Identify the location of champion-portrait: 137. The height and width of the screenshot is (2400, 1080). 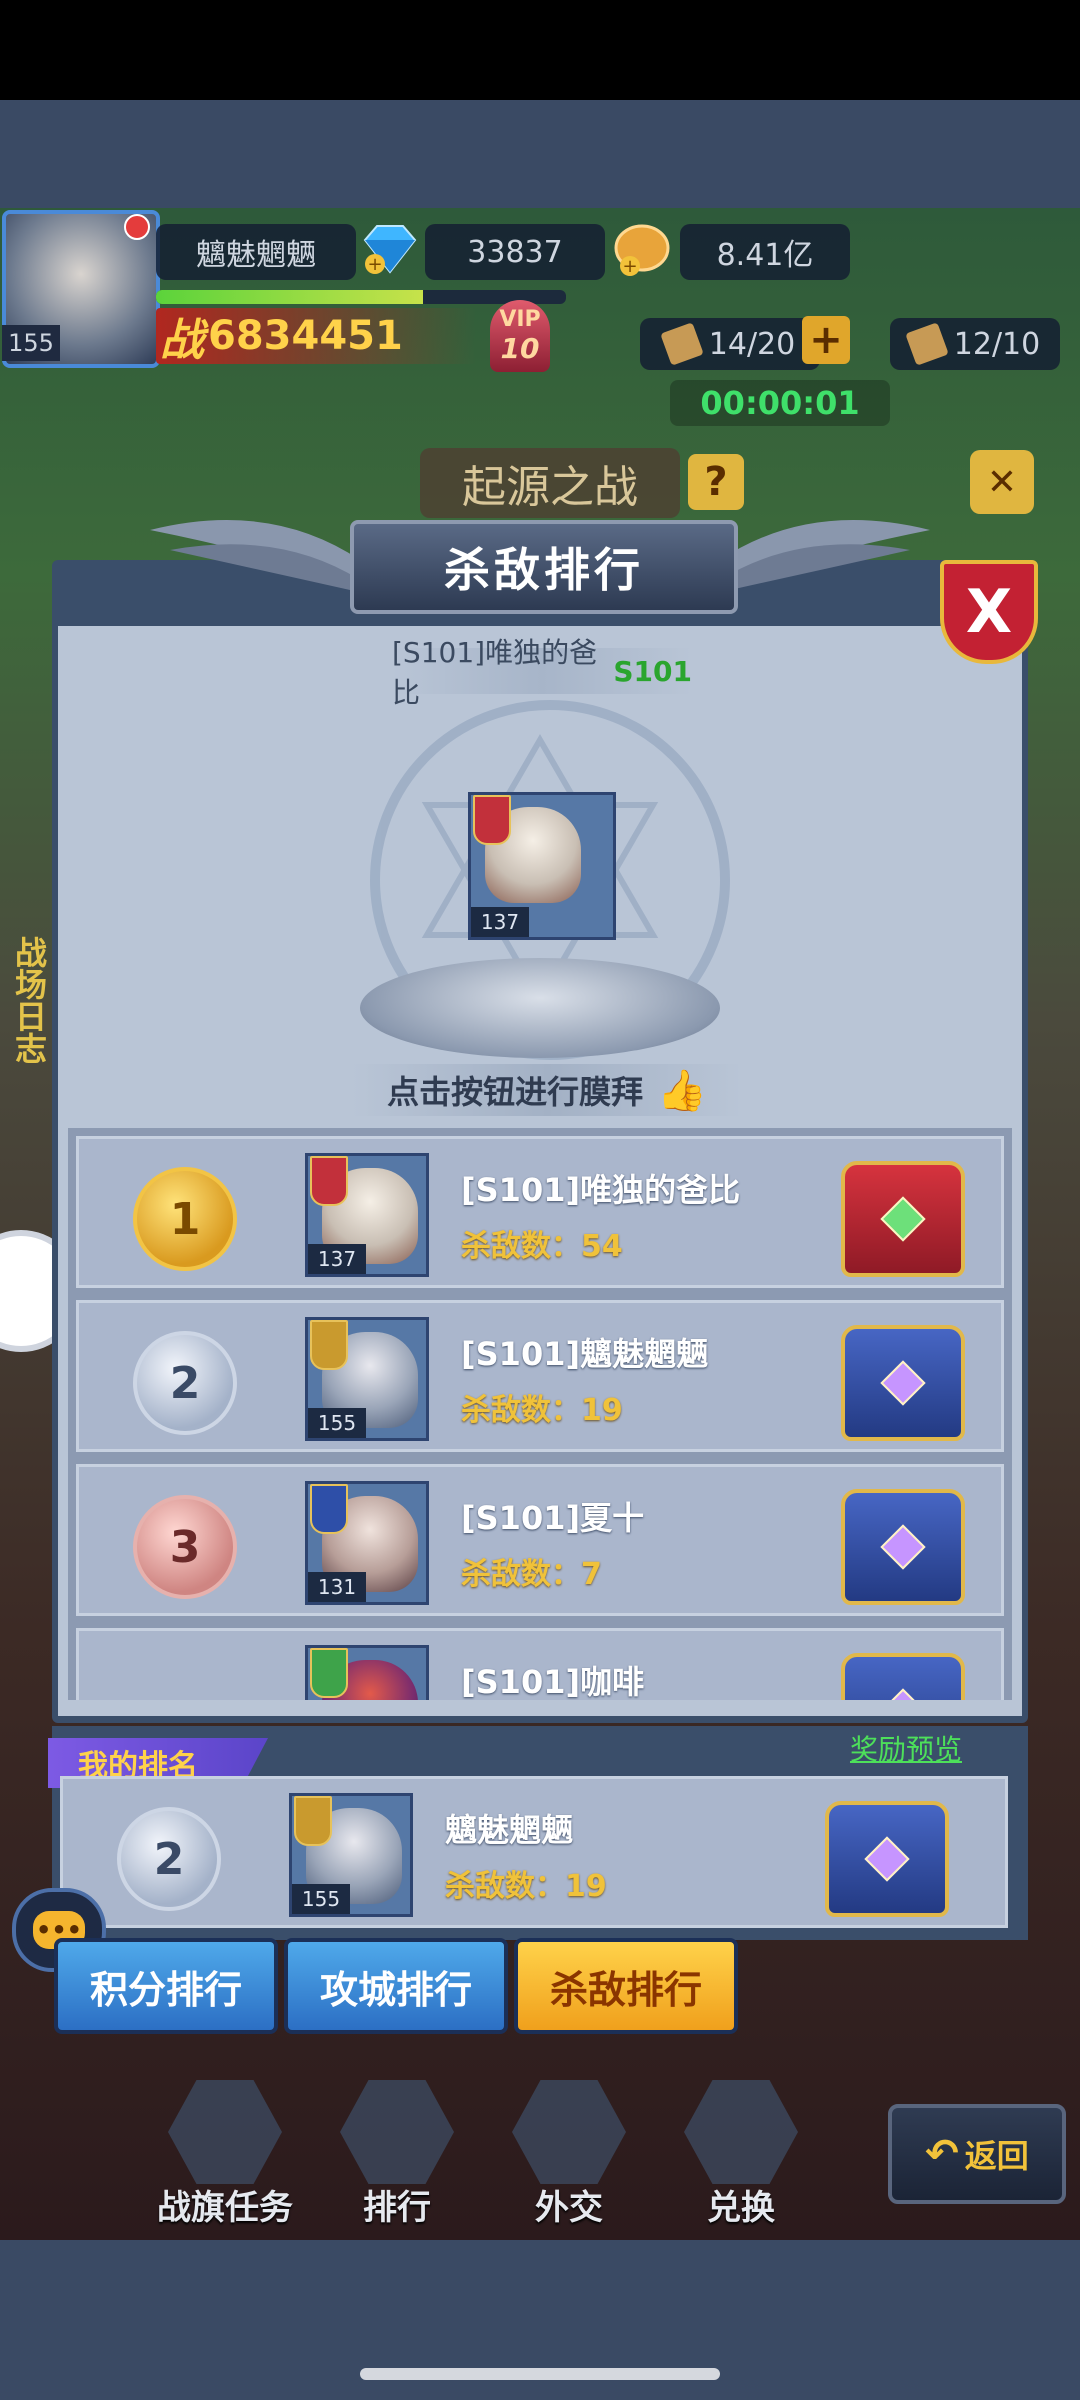
(542, 866).